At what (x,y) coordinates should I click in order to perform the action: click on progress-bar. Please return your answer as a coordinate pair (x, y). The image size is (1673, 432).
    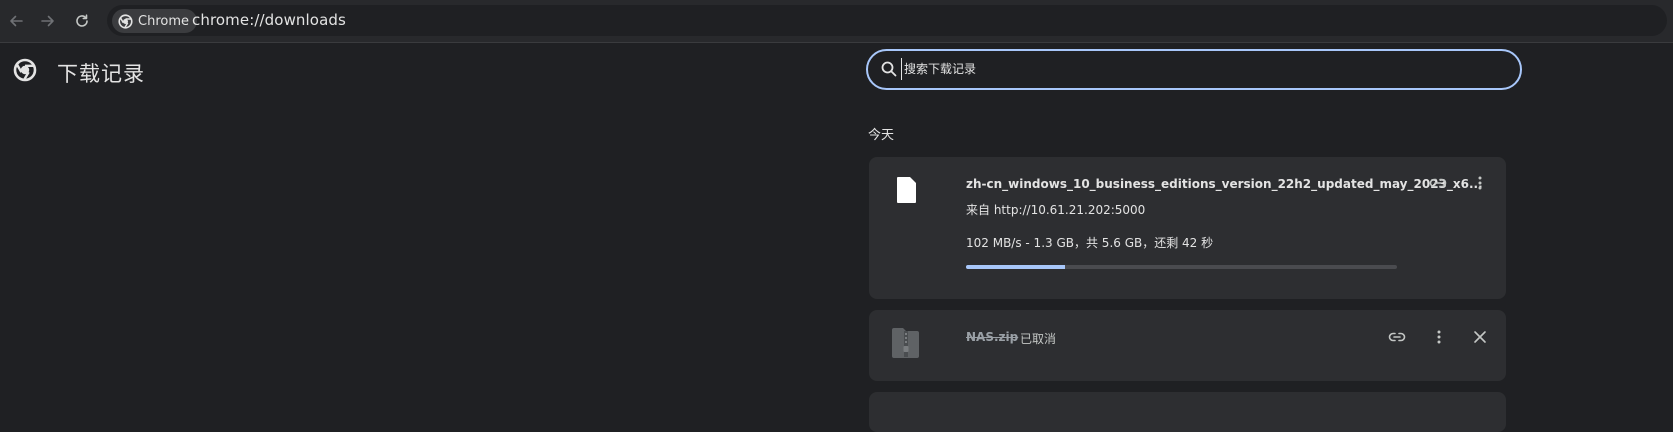
    Looking at the image, I should click on (1181, 267).